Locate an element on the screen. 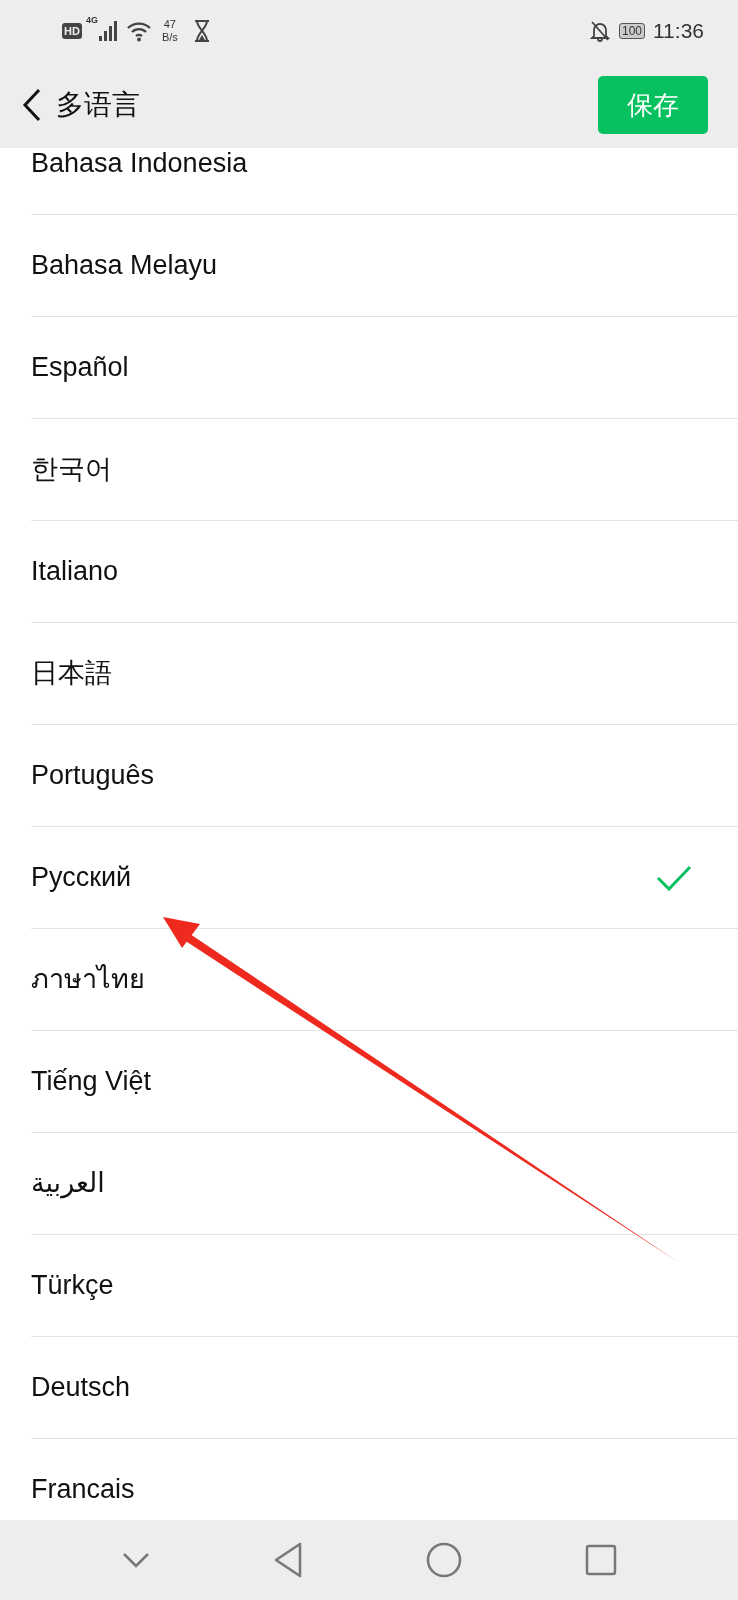  language-item: Bahasa Melayu is located at coordinates (369, 265).